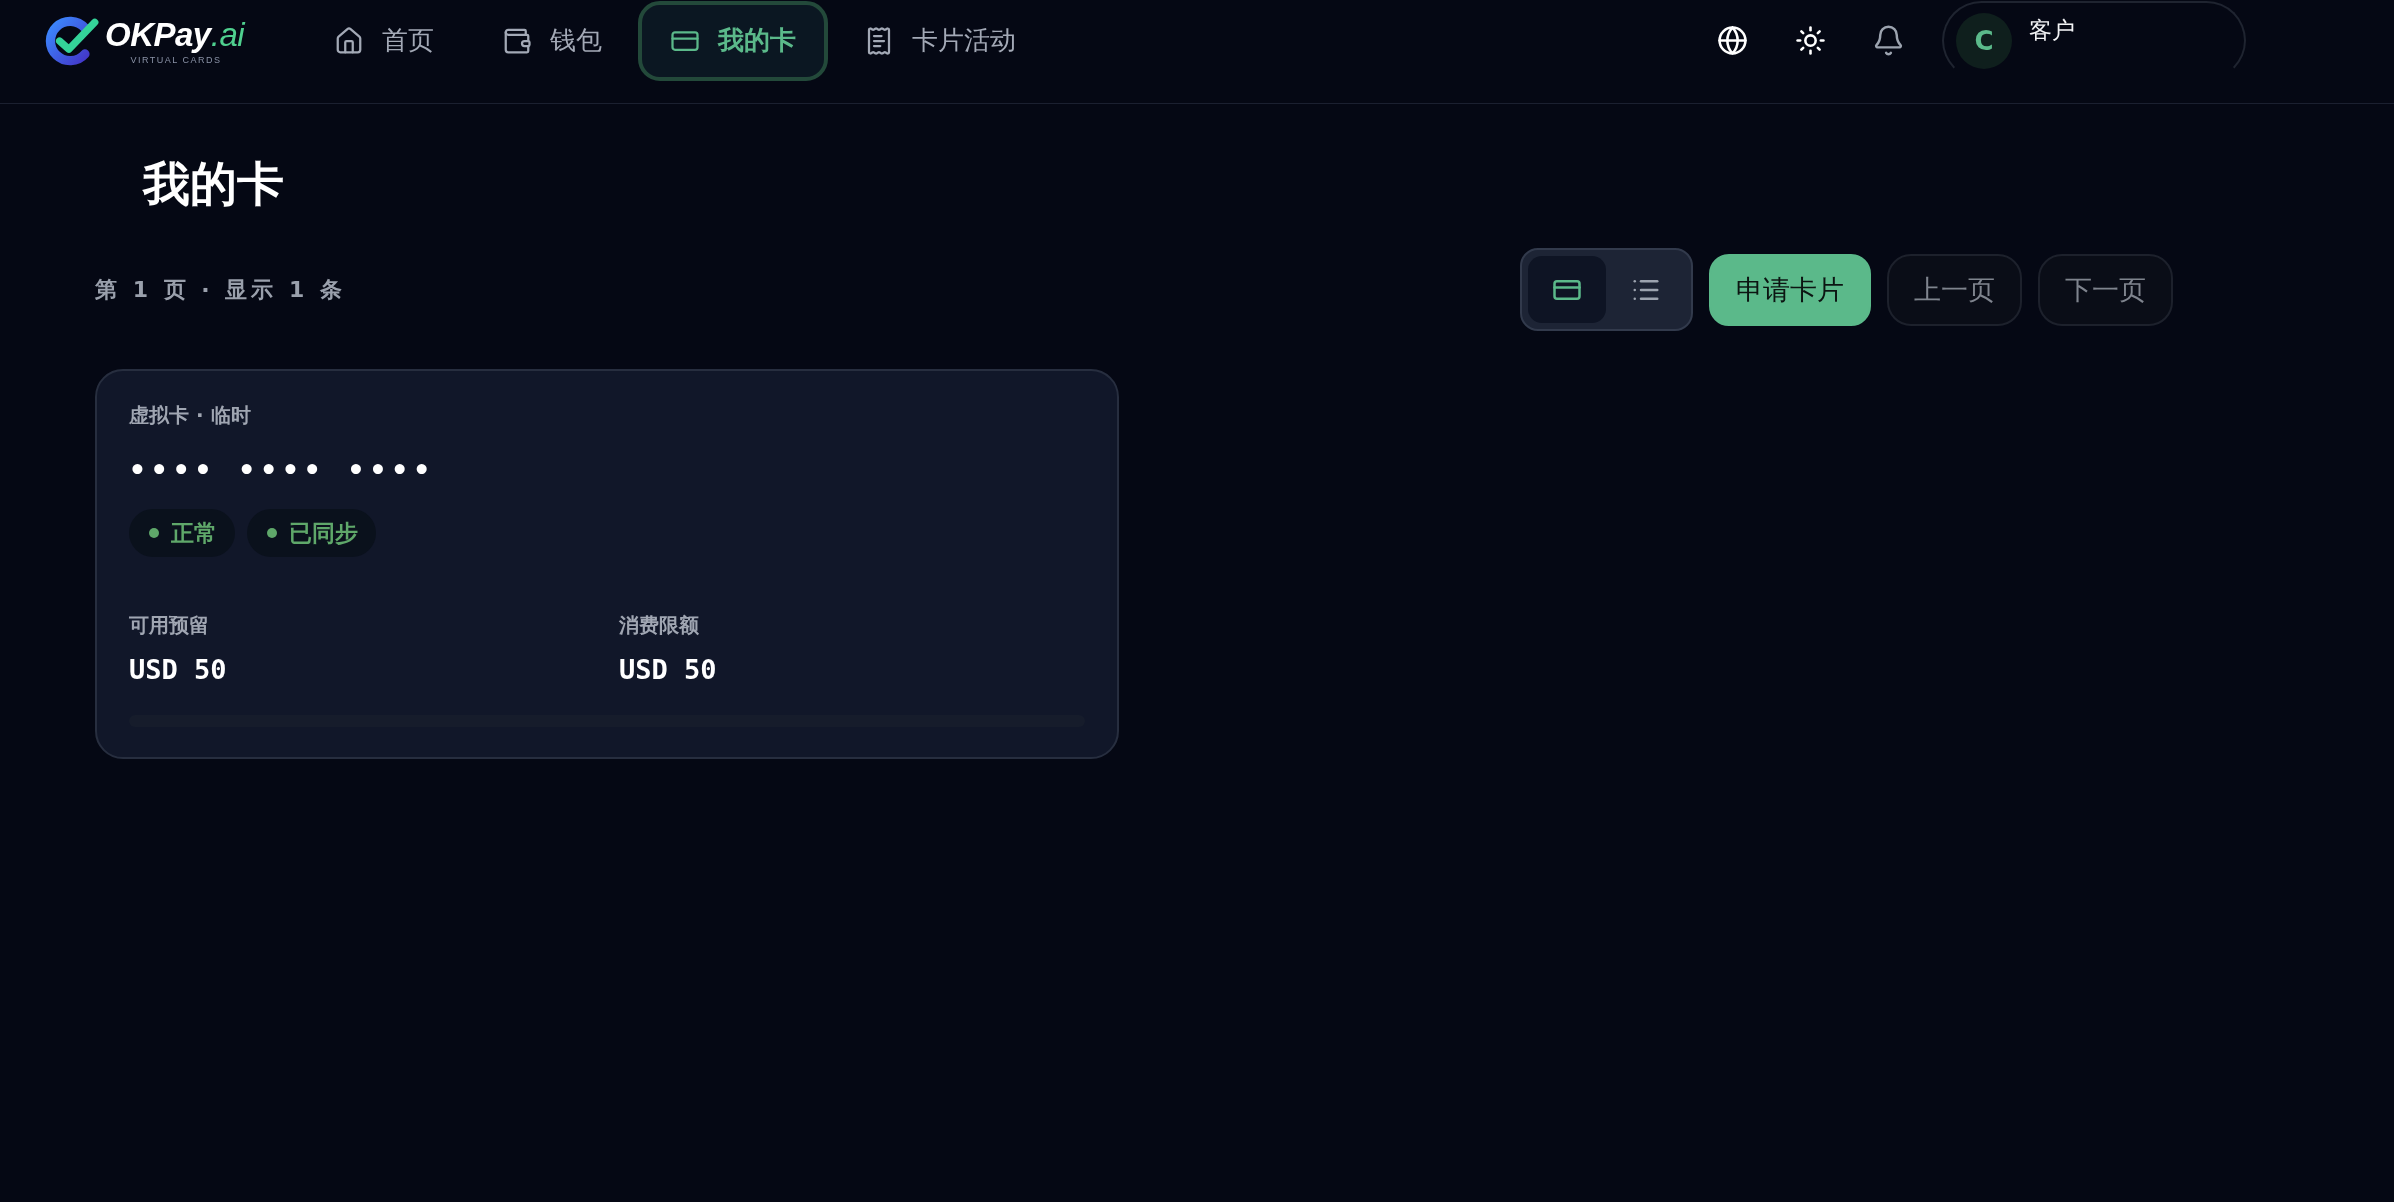 The height and width of the screenshot is (1202, 2394). Describe the element at coordinates (190, 415) in the screenshot. I see `card-type-label: 虚拟卡 · 临时` at that location.